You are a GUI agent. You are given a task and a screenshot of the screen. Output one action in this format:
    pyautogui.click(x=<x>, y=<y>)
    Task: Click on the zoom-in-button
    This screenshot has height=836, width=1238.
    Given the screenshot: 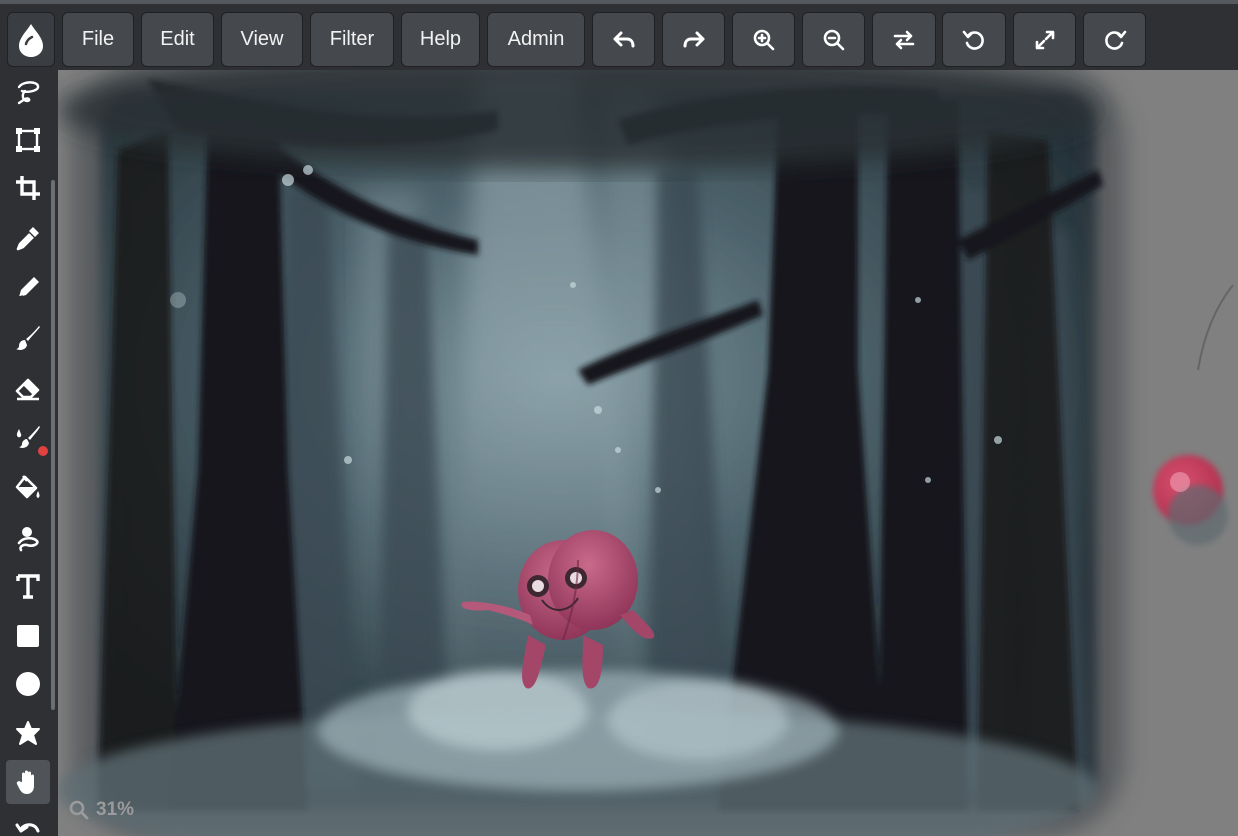 What is the action you would take?
    pyautogui.click(x=763, y=39)
    